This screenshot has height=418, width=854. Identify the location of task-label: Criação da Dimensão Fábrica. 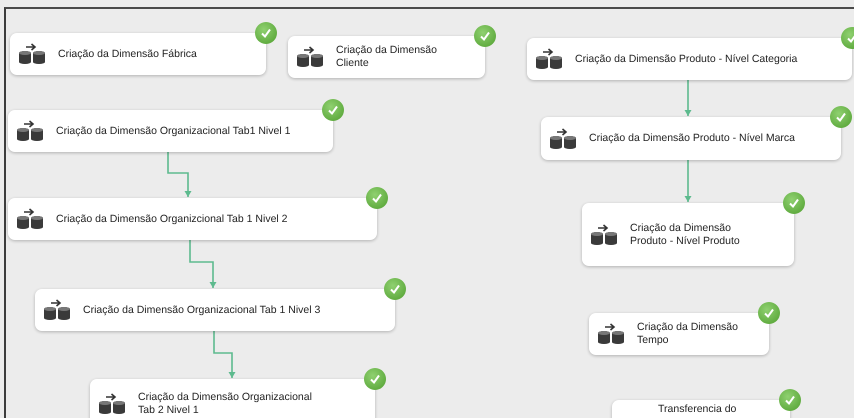
(127, 54).